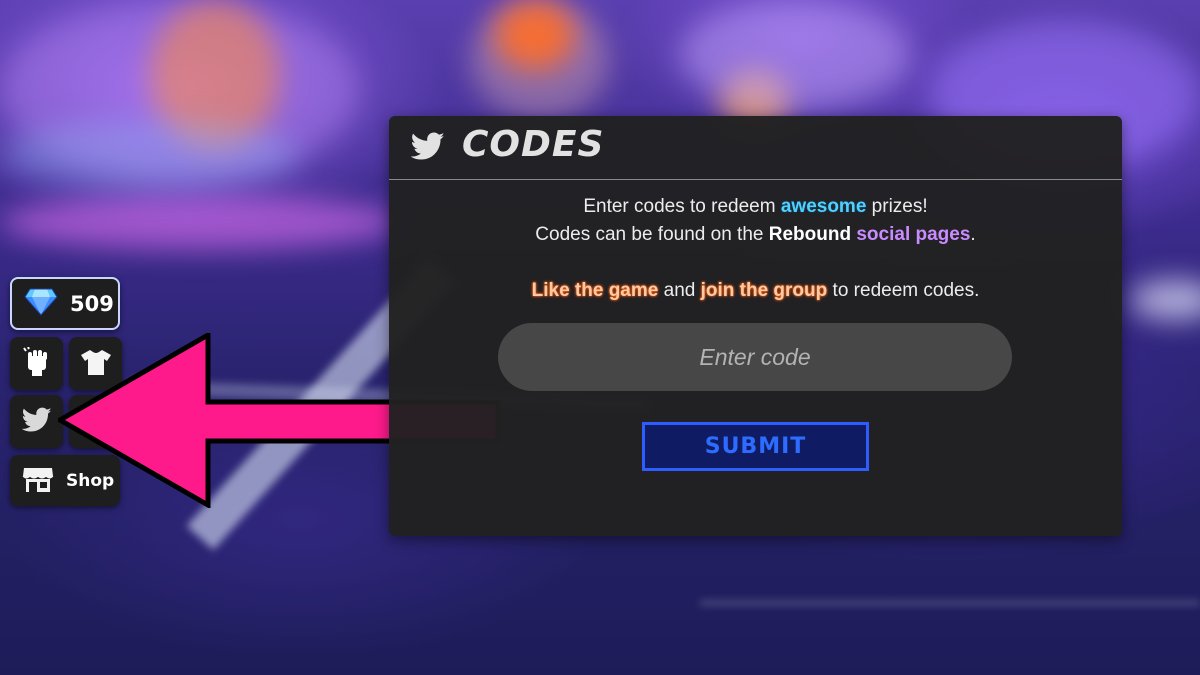  What do you see at coordinates (755, 357) in the screenshot?
I see `code-input` at bounding box center [755, 357].